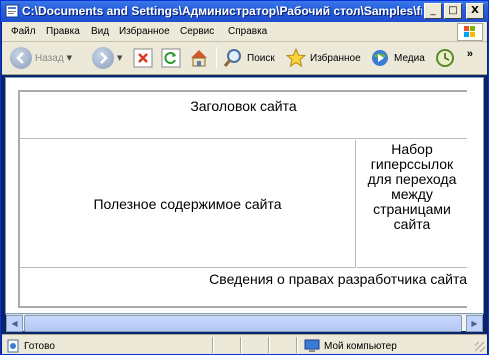 The height and width of the screenshot is (355, 489). I want to click on back-dropdown-icon: ▼, so click(69, 58).